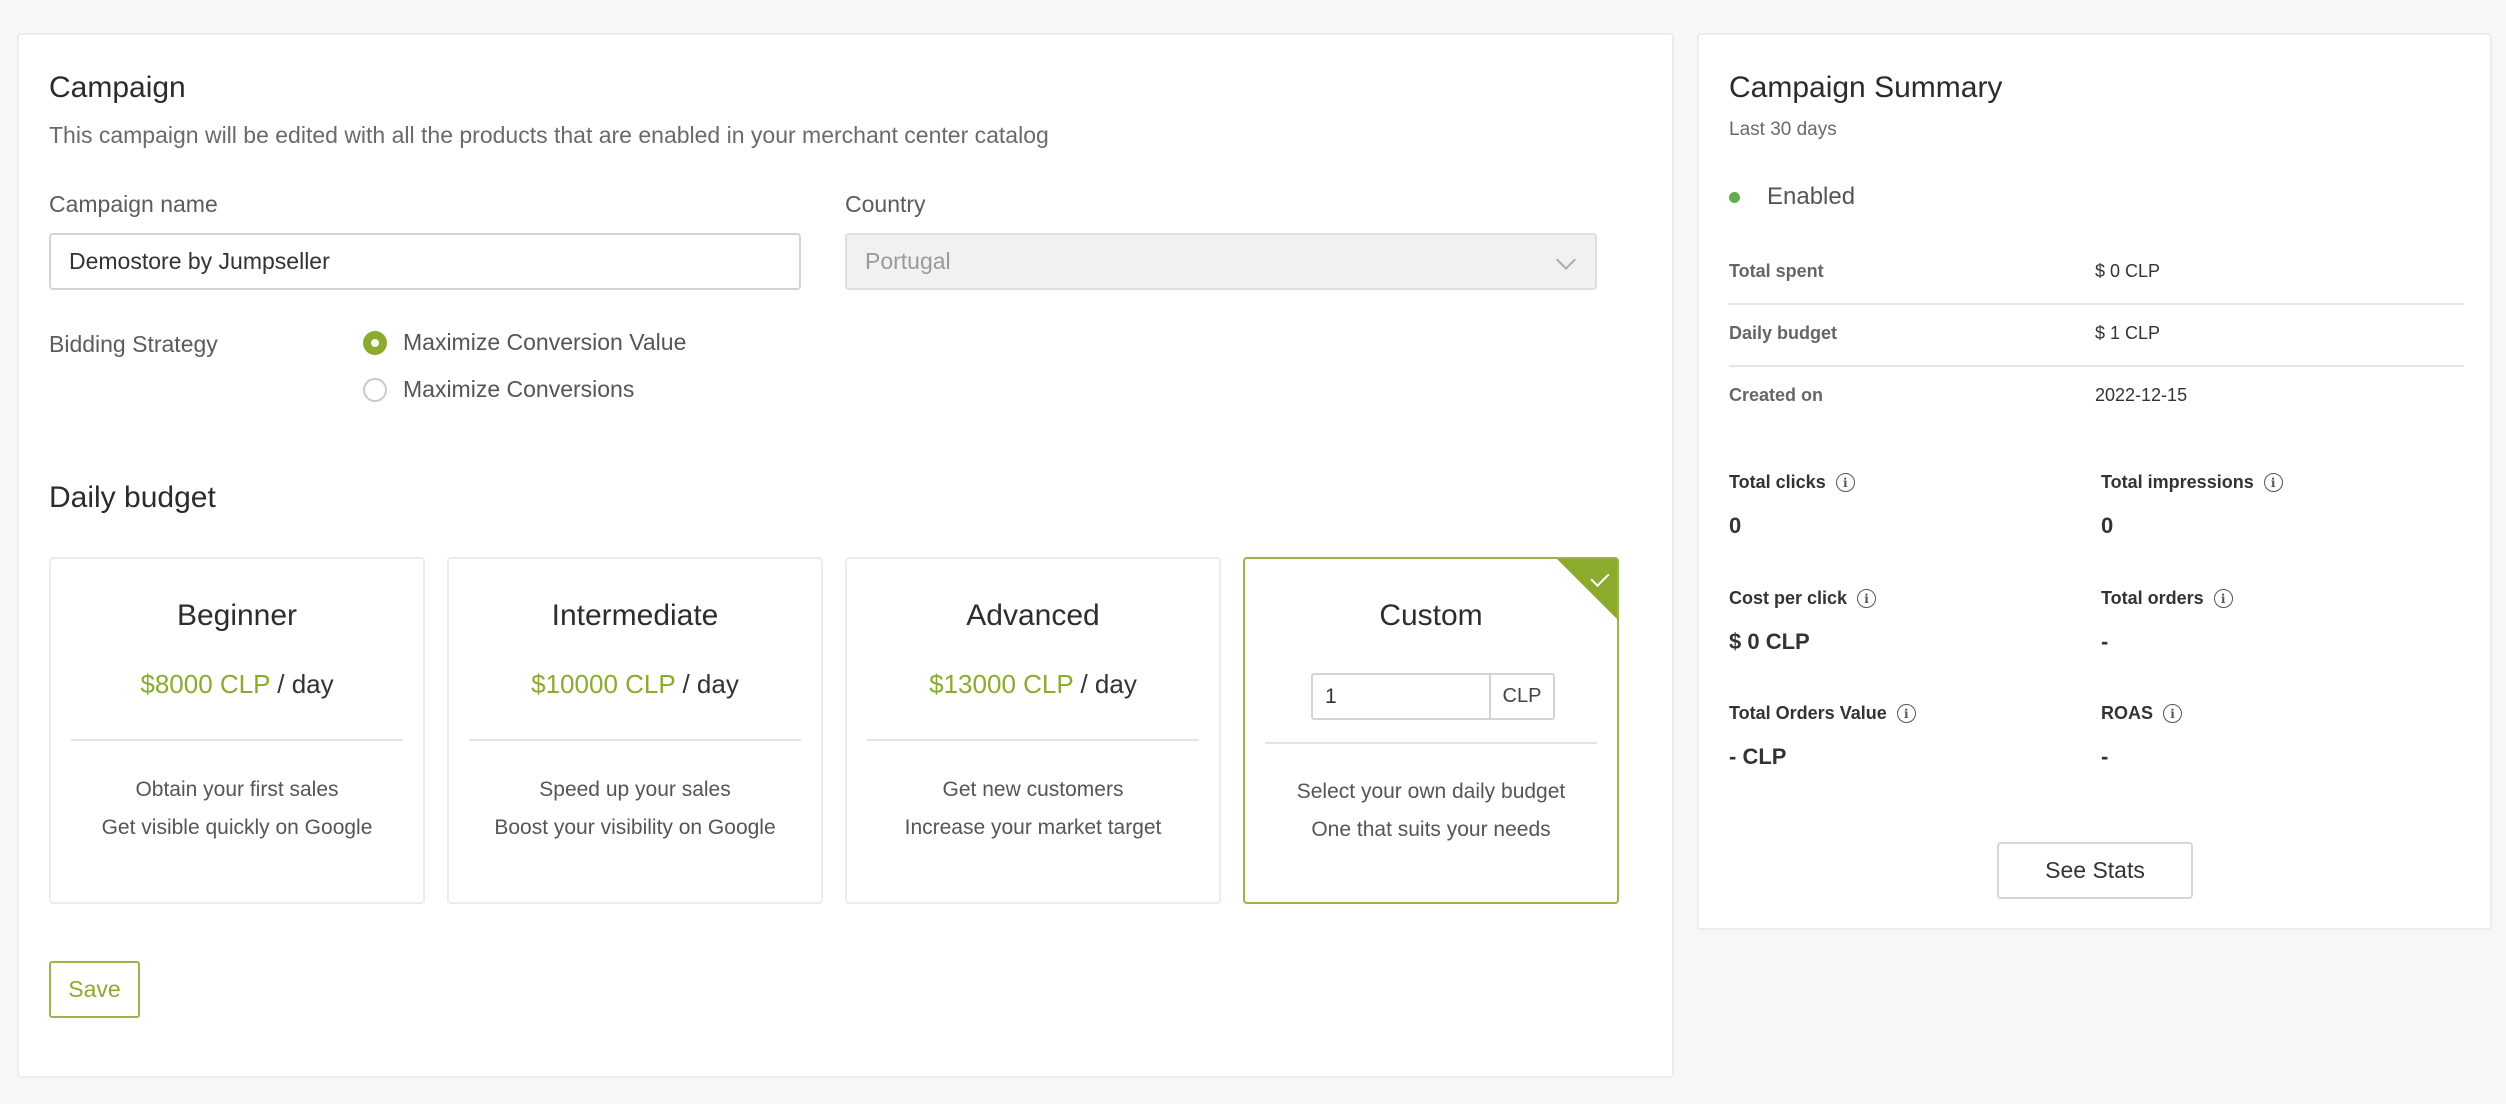 The height and width of the screenshot is (1104, 2506). Describe the element at coordinates (1909, 621) in the screenshot. I see `stat-cost-per-click: Cost per click i $ 0 CLP` at that location.